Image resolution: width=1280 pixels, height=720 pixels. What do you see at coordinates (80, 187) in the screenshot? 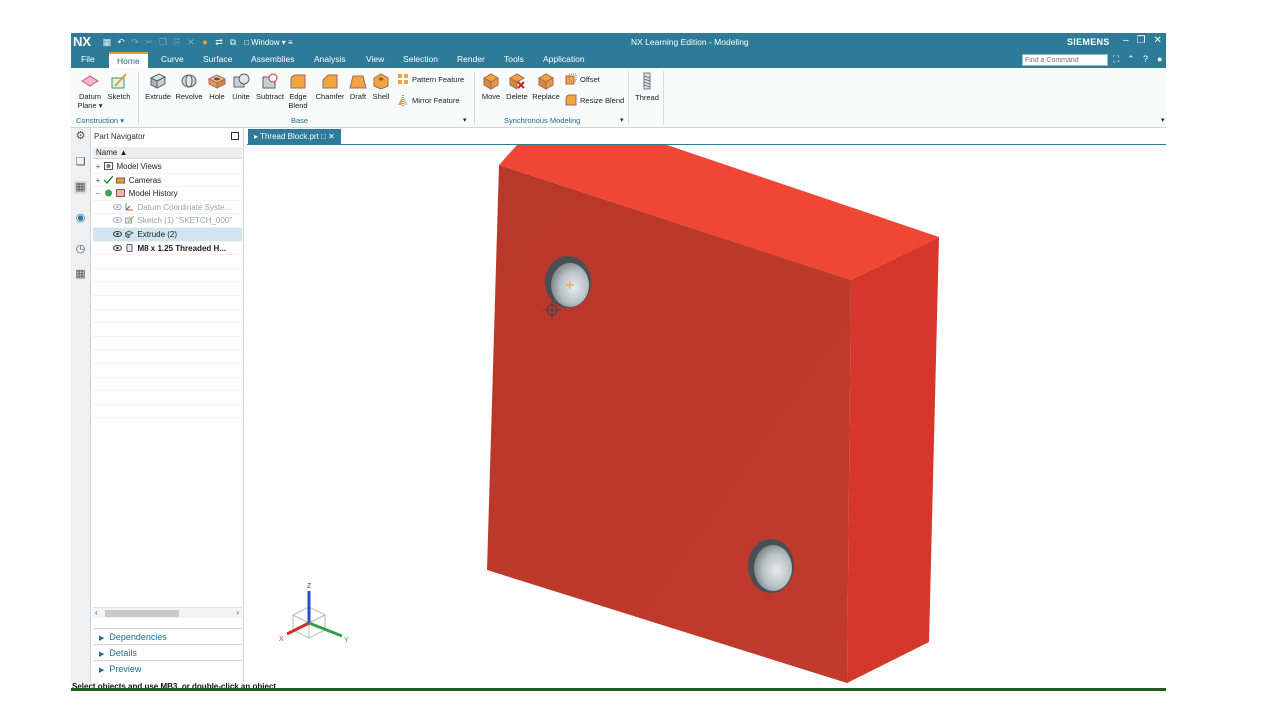
I see `part-navigator-icon: ▦` at bounding box center [80, 187].